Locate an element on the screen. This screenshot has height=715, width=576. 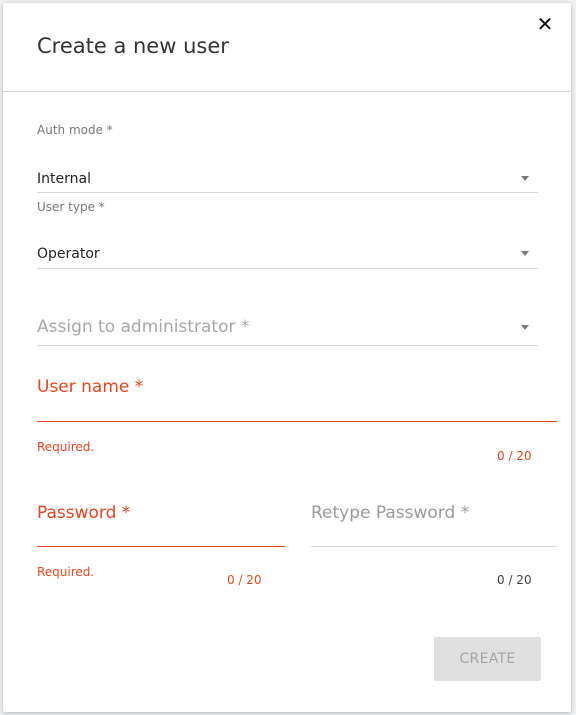
auth-mode-label: Auth mode * is located at coordinates (75, 130).